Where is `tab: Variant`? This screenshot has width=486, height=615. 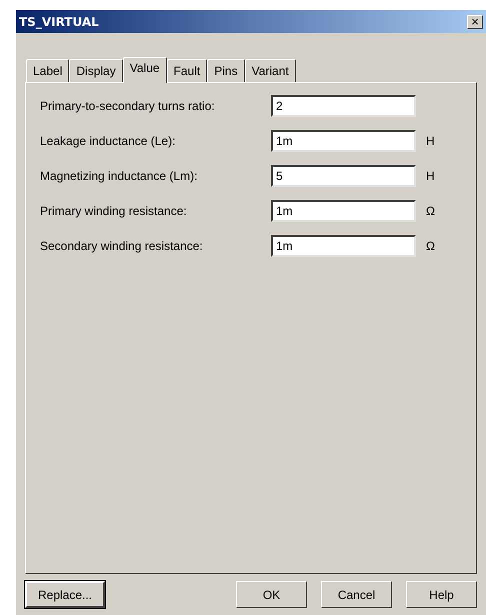
tab: Variant is located at coordinates (270, 70).